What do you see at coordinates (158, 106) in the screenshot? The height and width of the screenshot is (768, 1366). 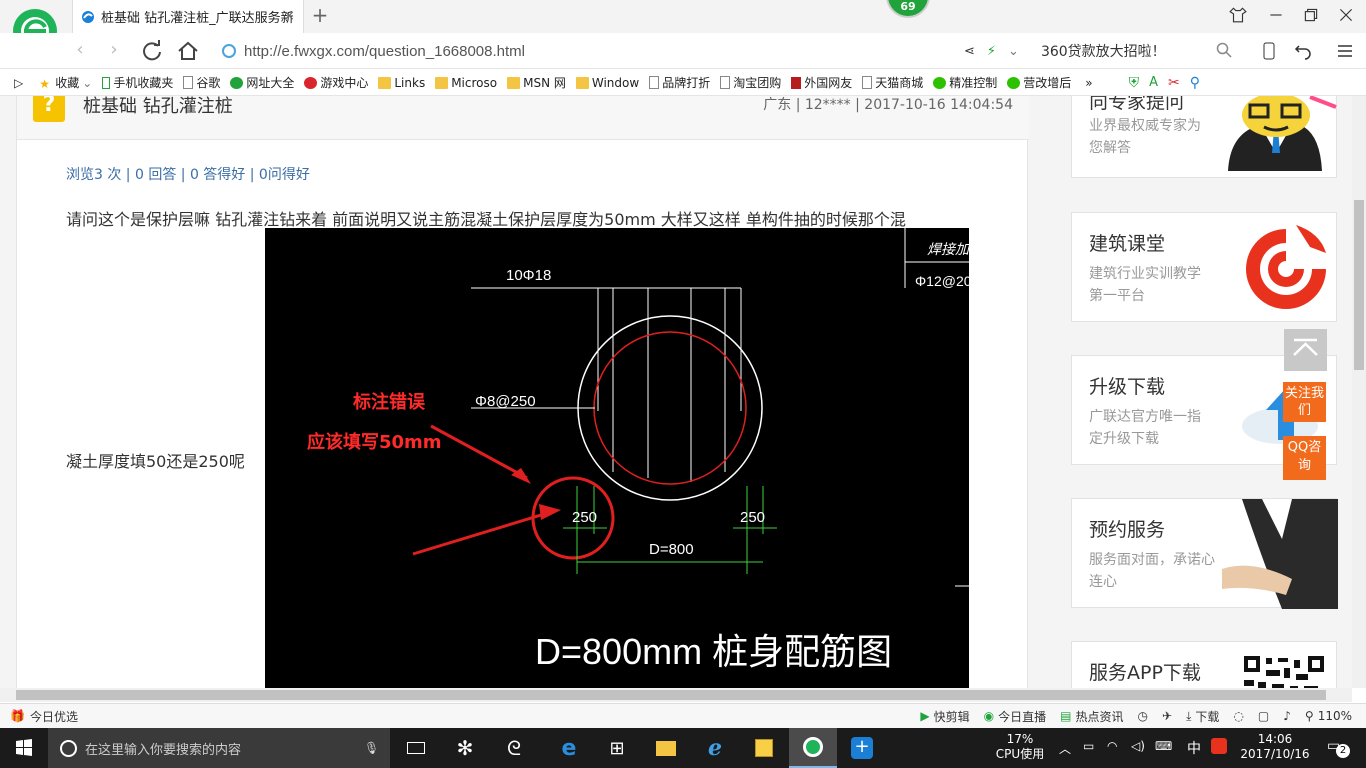 I see `question-title: 桩基础 钻孔灌注桩` at bounding box center [158, 106].